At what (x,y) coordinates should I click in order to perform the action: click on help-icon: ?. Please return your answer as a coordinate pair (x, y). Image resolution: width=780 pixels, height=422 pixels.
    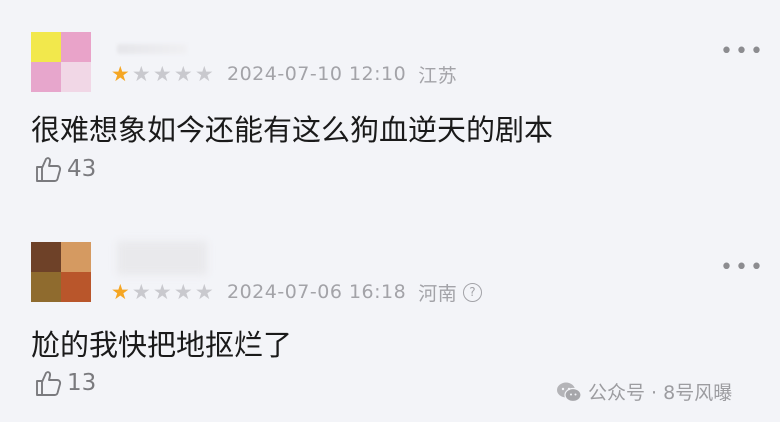
    Looking at the image, I should click on (473, 292).